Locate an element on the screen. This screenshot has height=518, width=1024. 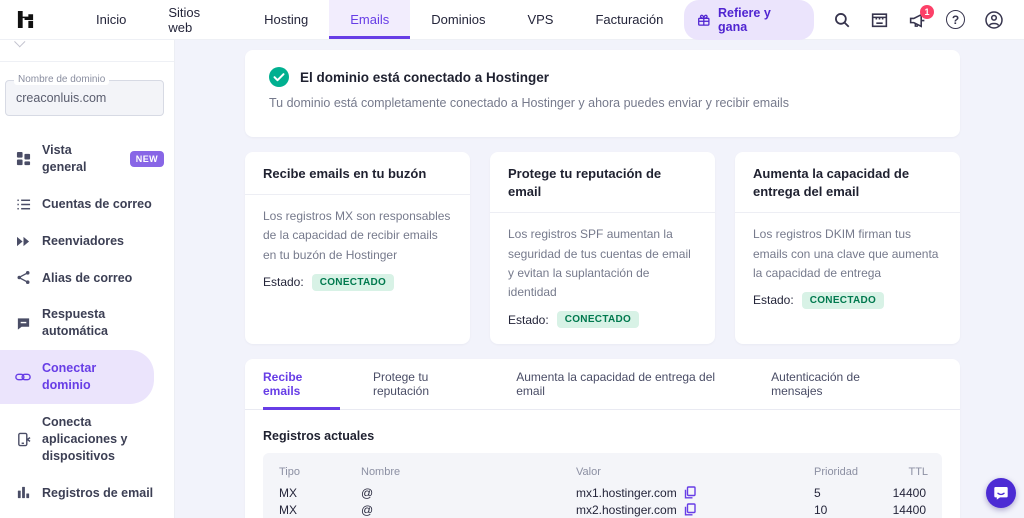
sidebar-item-label: Respuesta automática is located at coordinates (75, 323).